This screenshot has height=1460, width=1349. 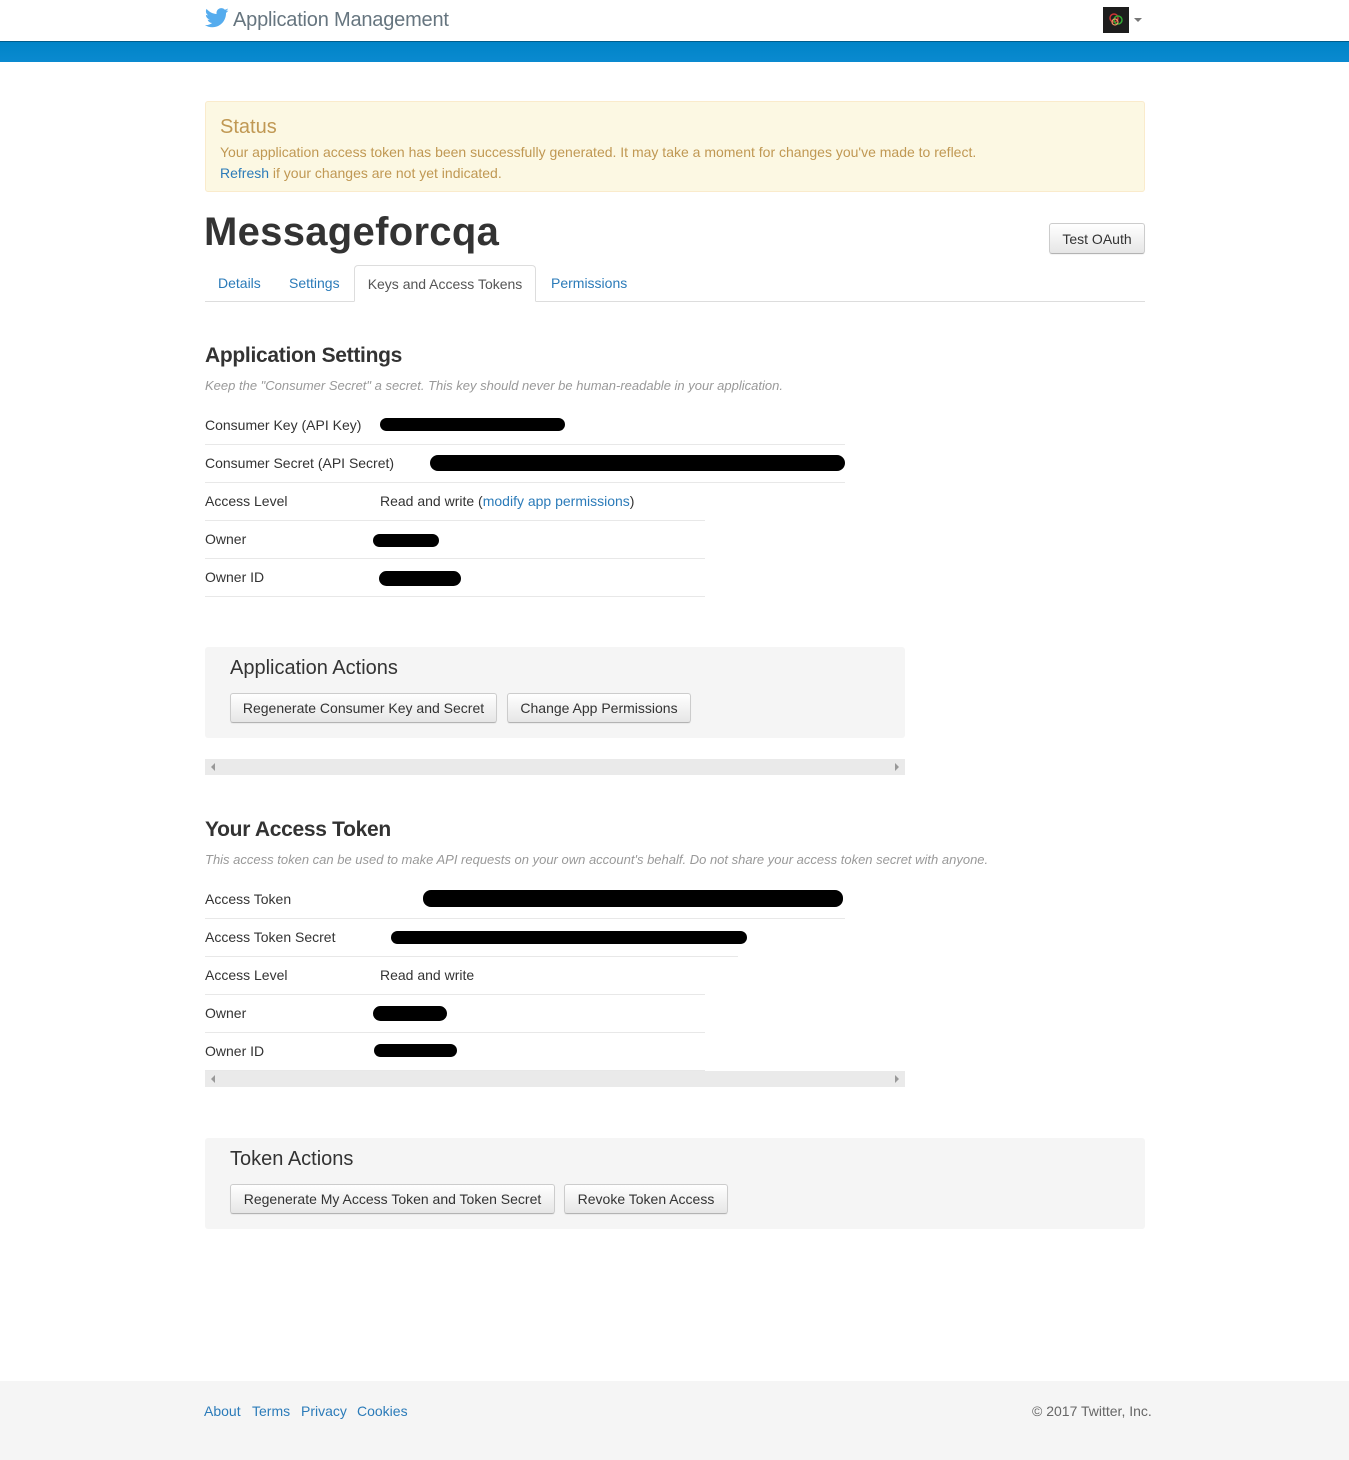 I want to click on owner-label: Owner, so click(x=226, y=539).